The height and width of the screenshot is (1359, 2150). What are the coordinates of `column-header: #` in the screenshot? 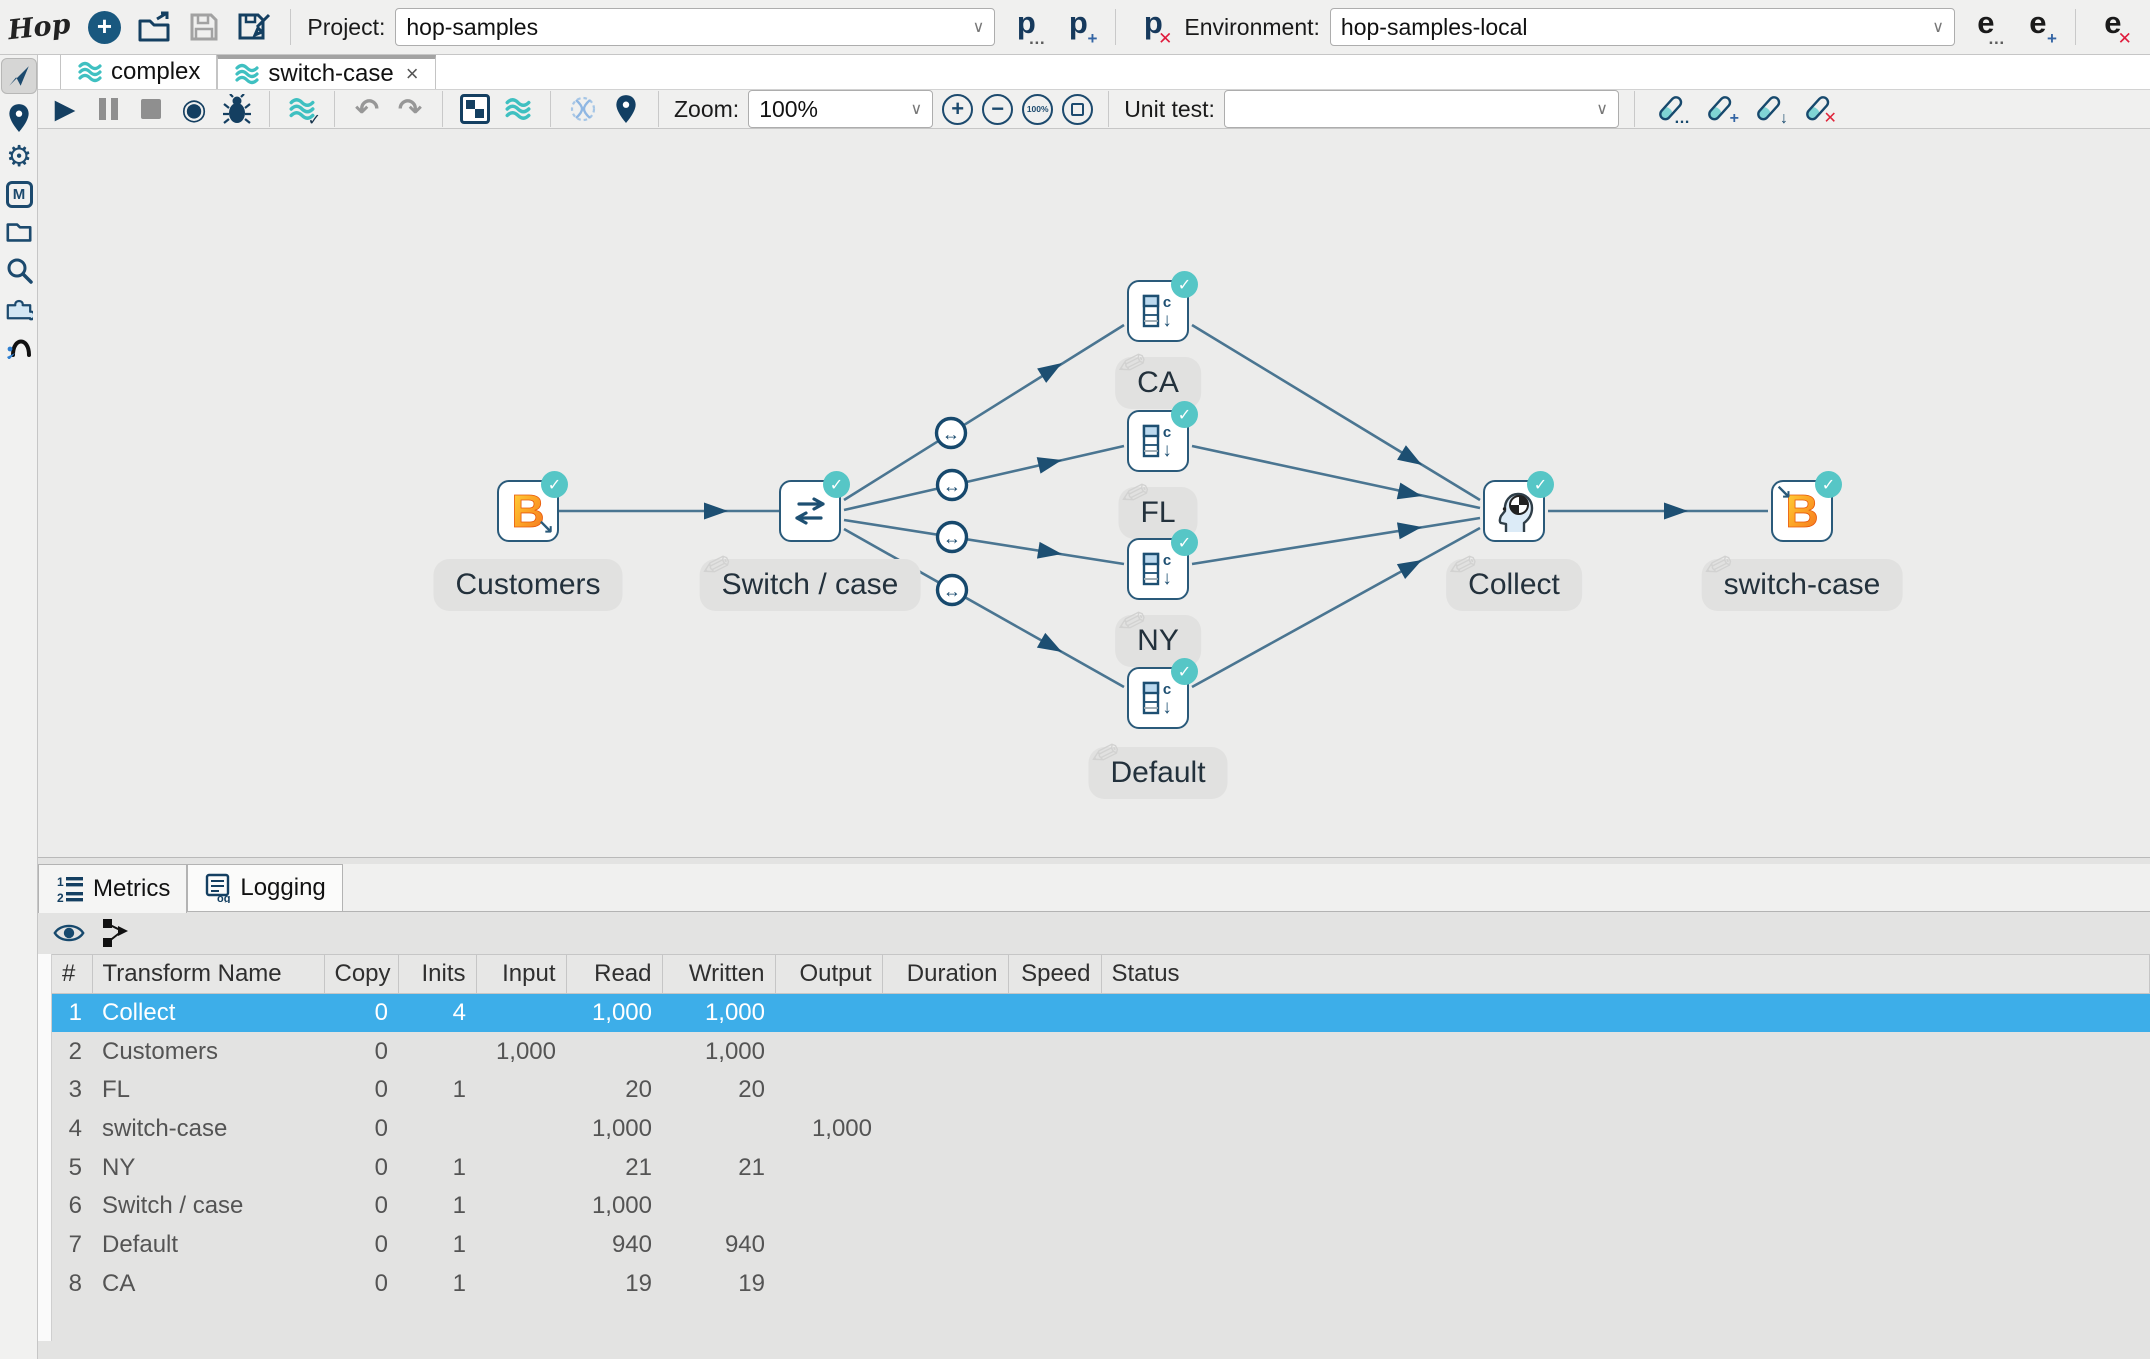 It's located at (72, 974).